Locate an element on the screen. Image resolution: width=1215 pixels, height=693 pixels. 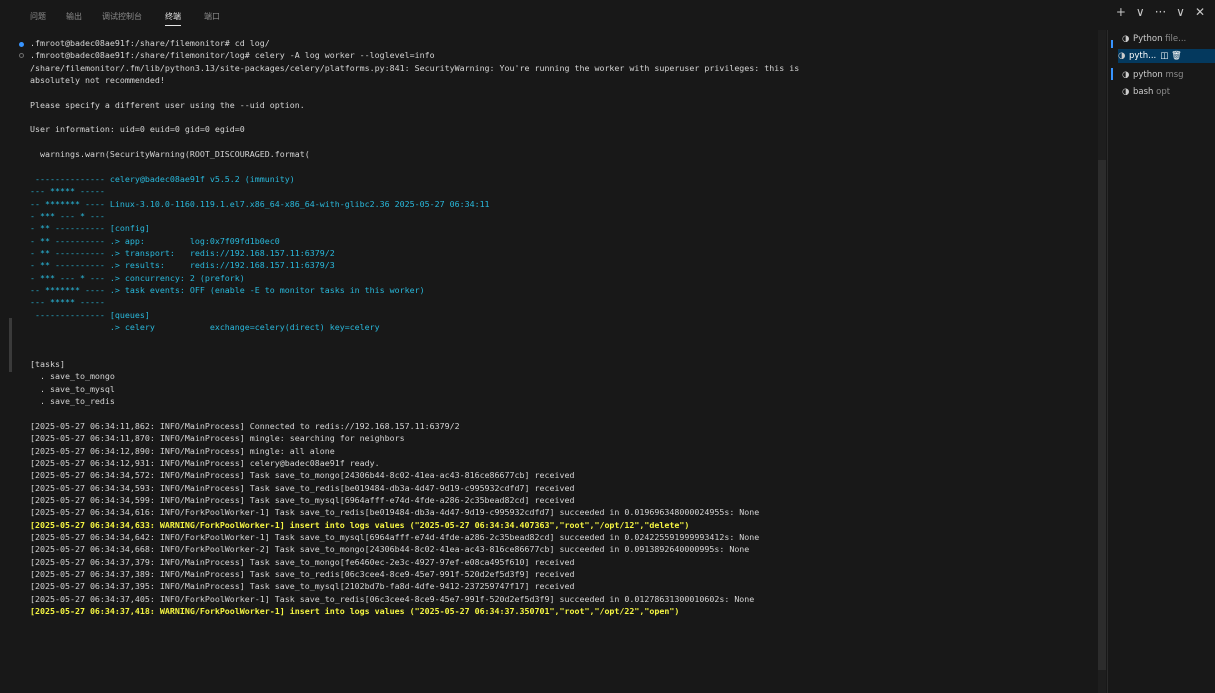
terminal-dropdown-icon: ∨ is located at coordinates (1140, 12).